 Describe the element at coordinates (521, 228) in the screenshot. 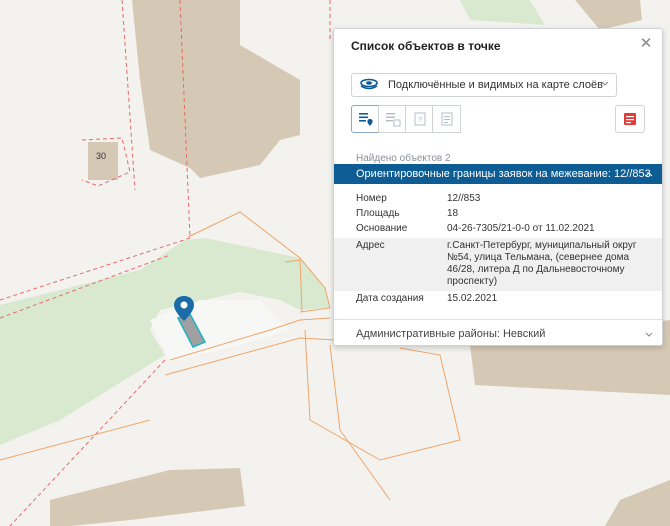

I see `property-value: 04-26-7305/21-0-0 от 11.02.2021` at that location.